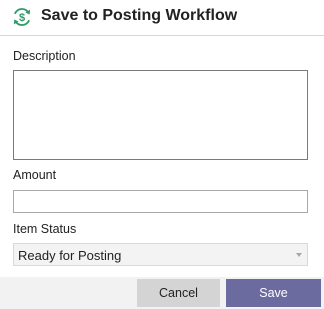 The image size is (324, 309). What do you see at coordinates (178, 293) in the screenshot?
I see `cancel-button: Cancel` at bounding box center [178, 293].